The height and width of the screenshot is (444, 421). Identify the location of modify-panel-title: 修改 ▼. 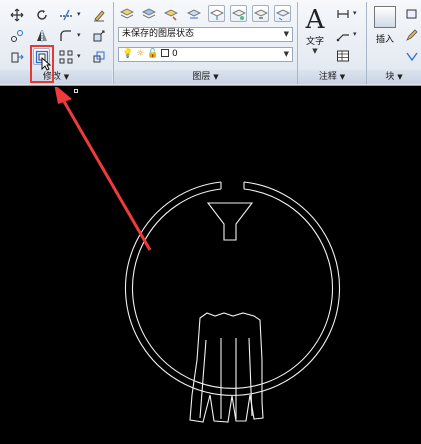
(56, 77).